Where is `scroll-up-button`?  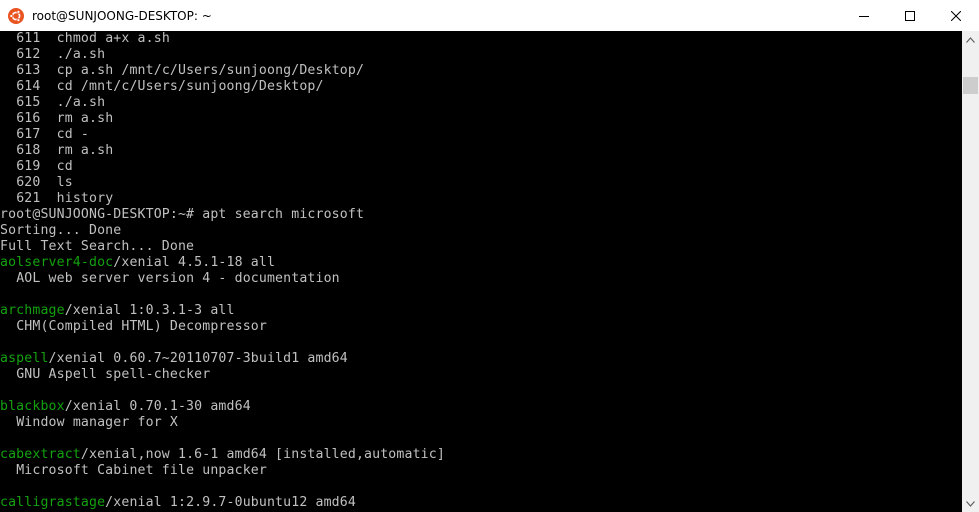
scroll-up-button is located at coordinates (970, 39).